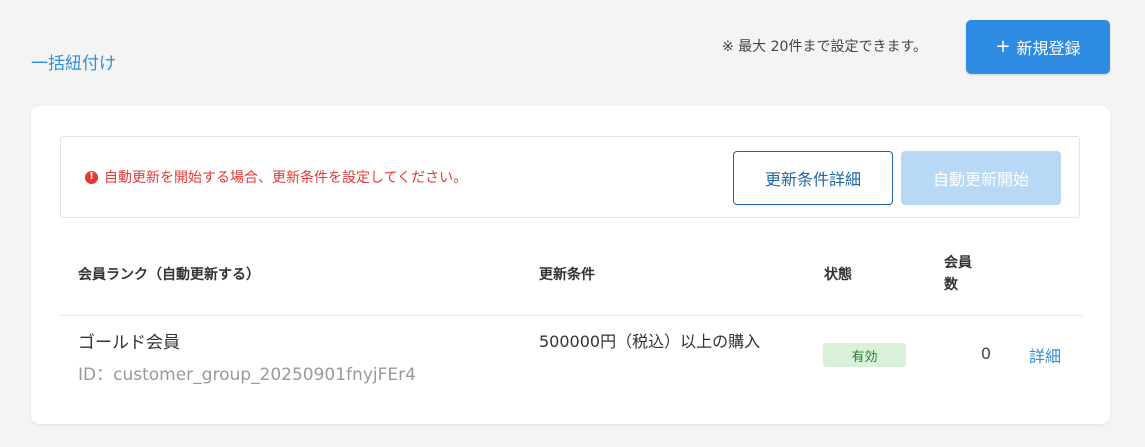  Describe the element at coordinates (571, 315) in the screenshot. I see `row-divider` at that location.